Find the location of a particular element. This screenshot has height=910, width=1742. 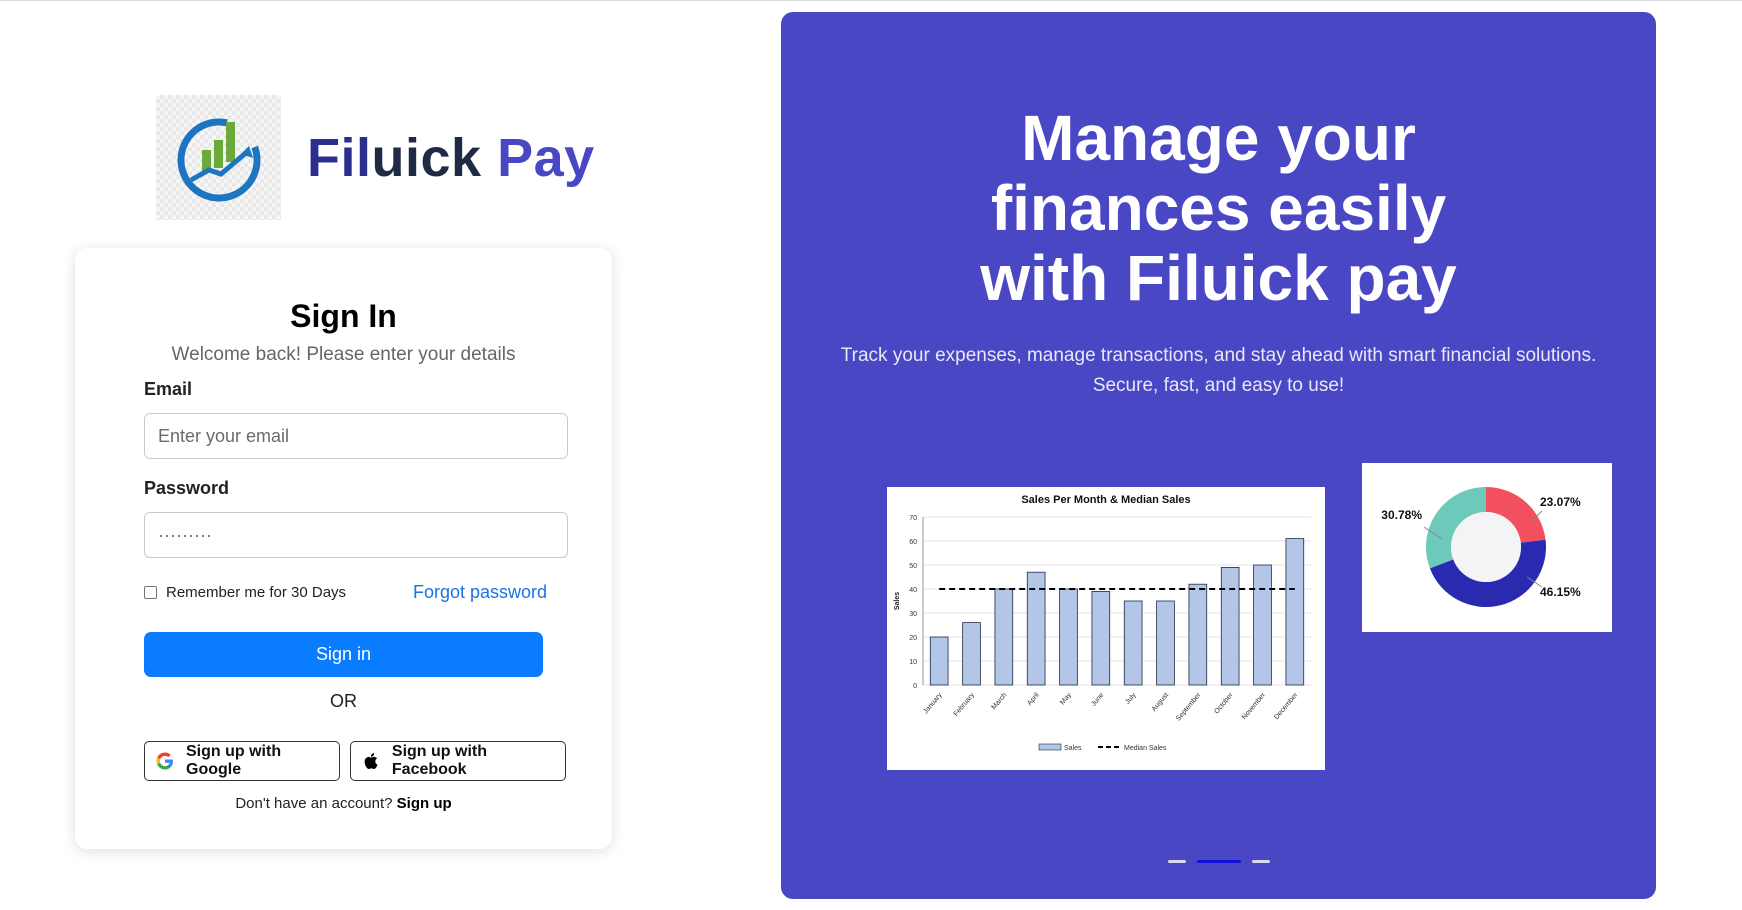

email-field is located at coordinates (356, 436).